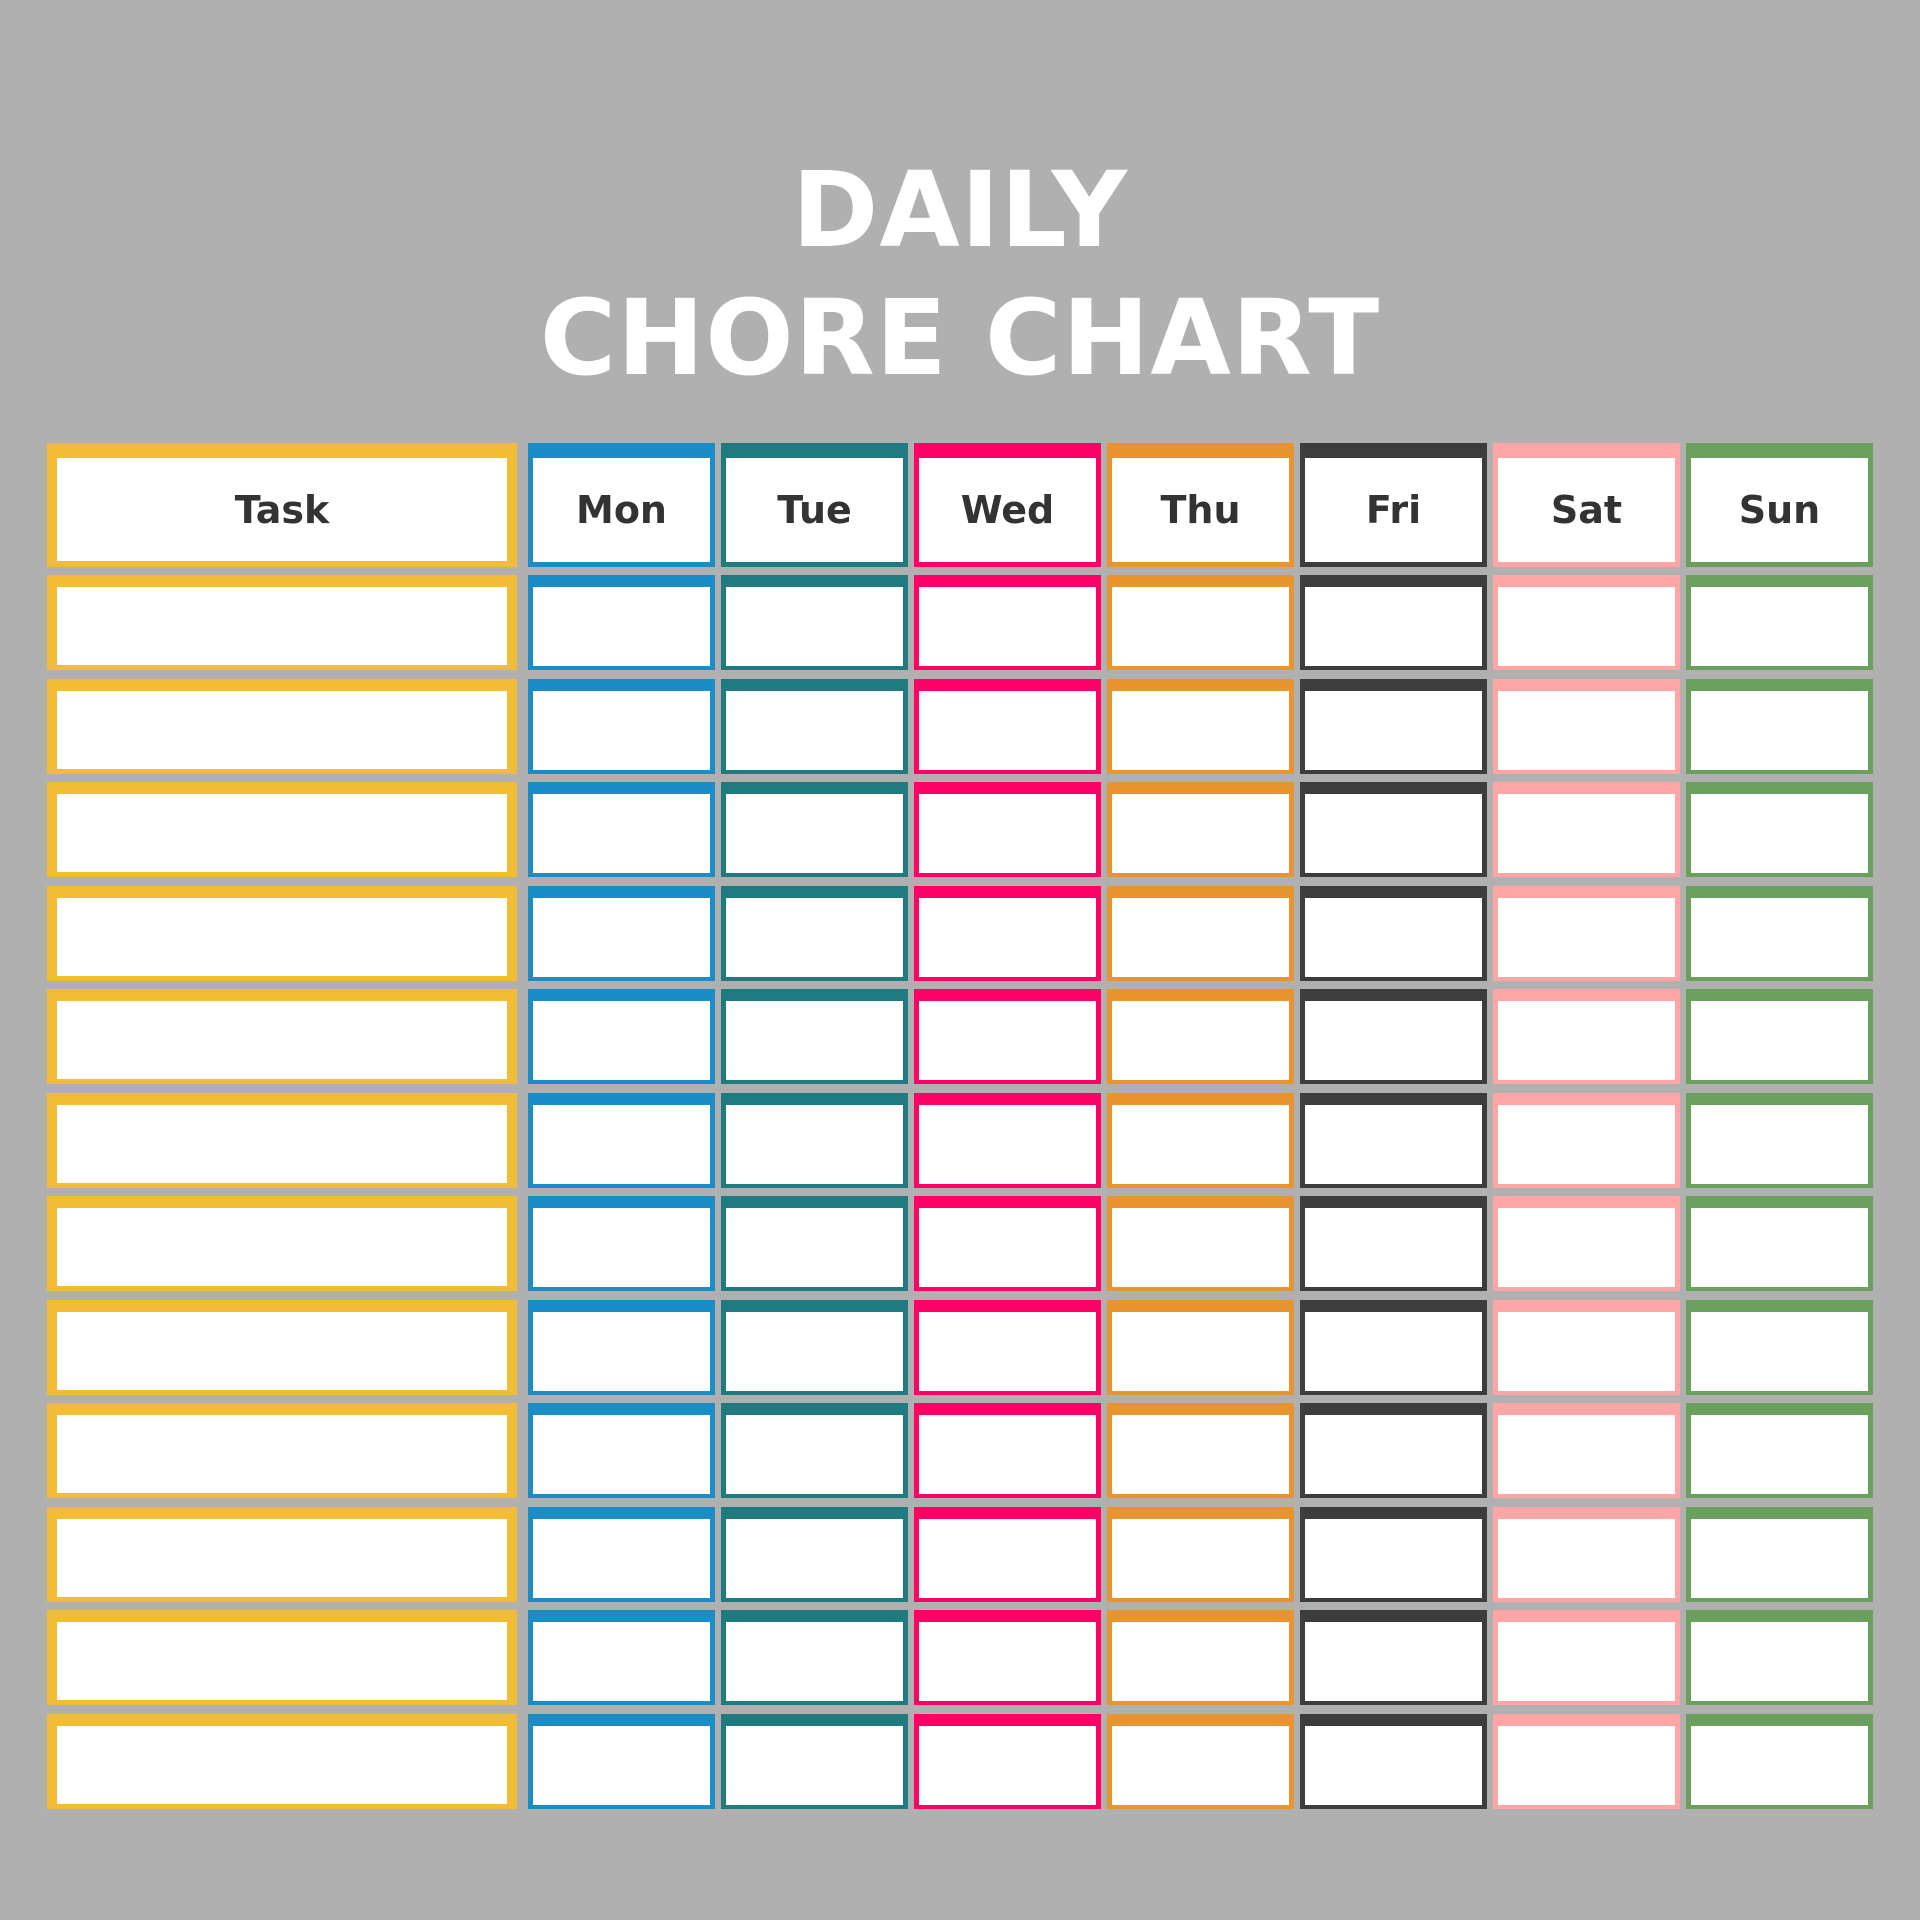 Image resolution: width=1920 pixels, height=1920 pixels. What do you see at coordinates (1586, 505) in the screenshot?
I see `header-sat: Sat` at bounding box center [1586, 505].